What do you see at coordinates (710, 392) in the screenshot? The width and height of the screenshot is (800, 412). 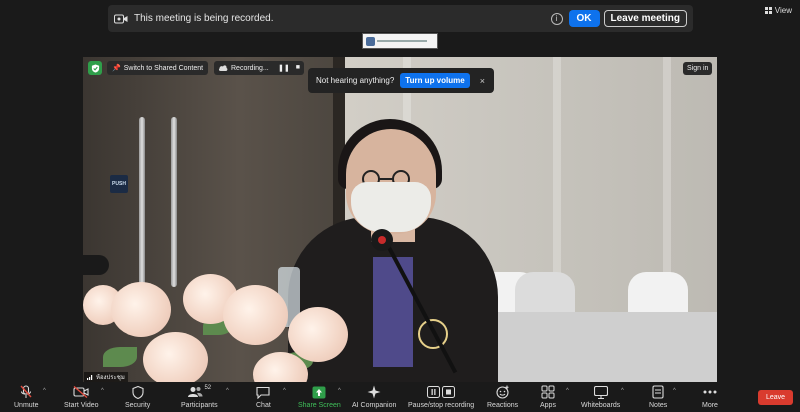 I see `more-icon` at bounding box center [710, 392].